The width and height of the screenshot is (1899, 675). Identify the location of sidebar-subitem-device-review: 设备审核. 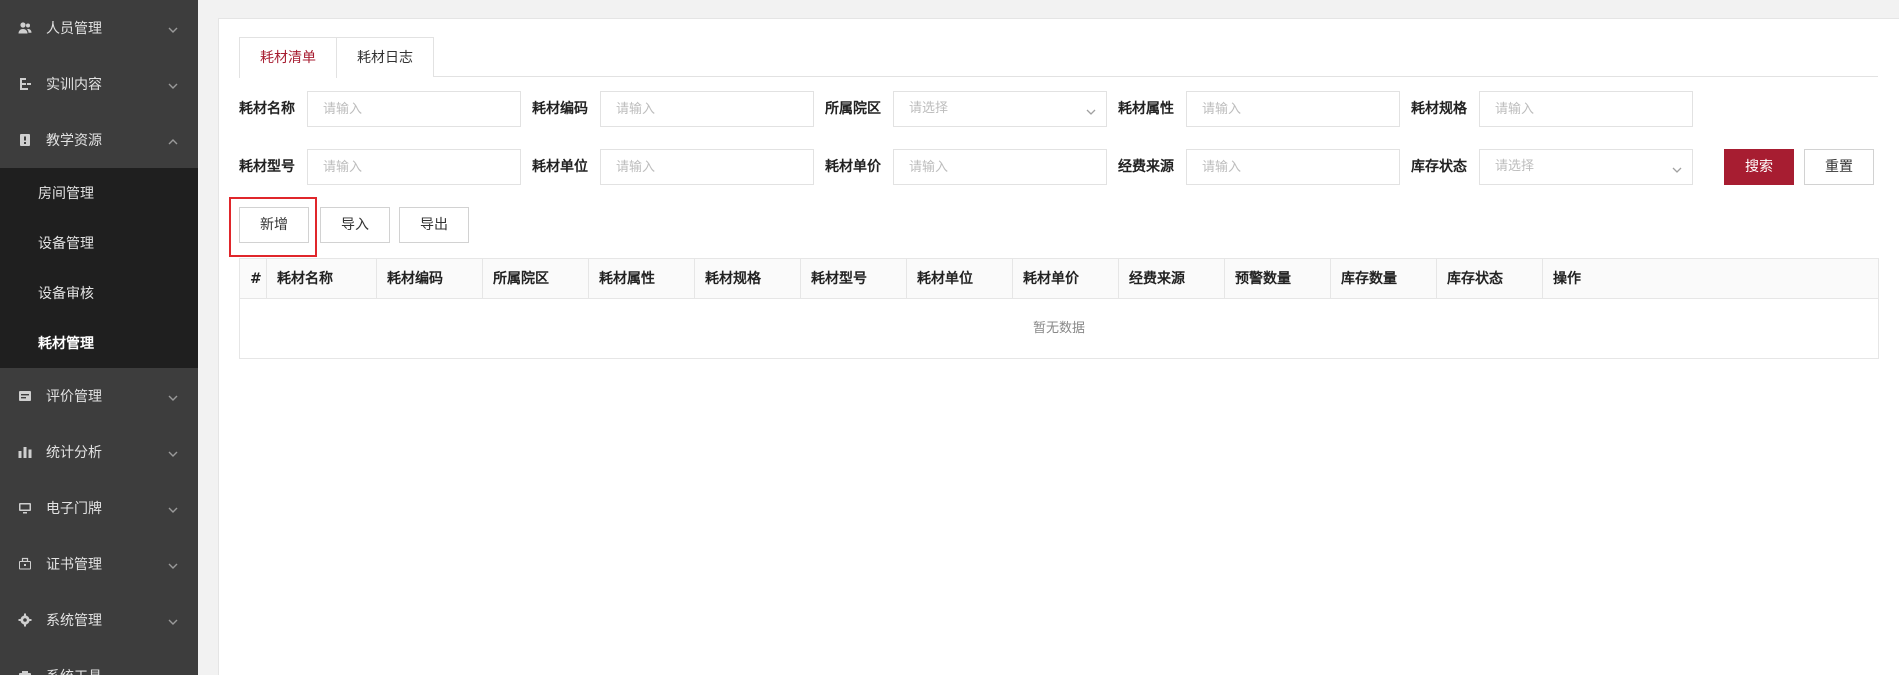
(99, 293).